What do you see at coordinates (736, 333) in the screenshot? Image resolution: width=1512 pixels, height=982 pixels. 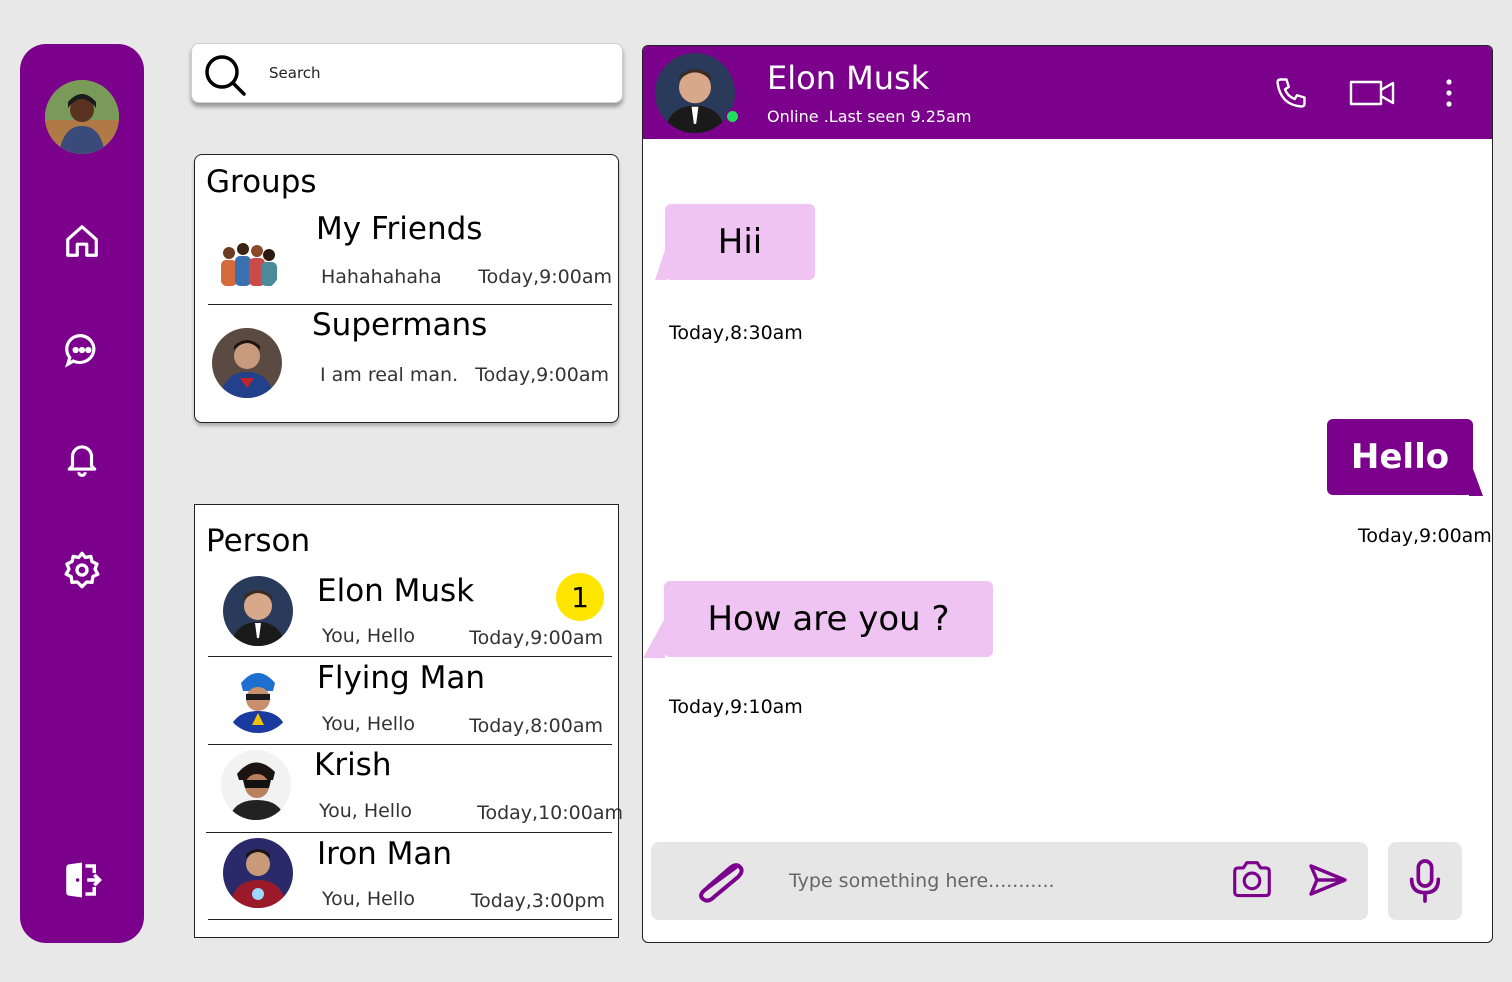 I see `message-time: Today,8:30am` at bounding box center [736, 333].